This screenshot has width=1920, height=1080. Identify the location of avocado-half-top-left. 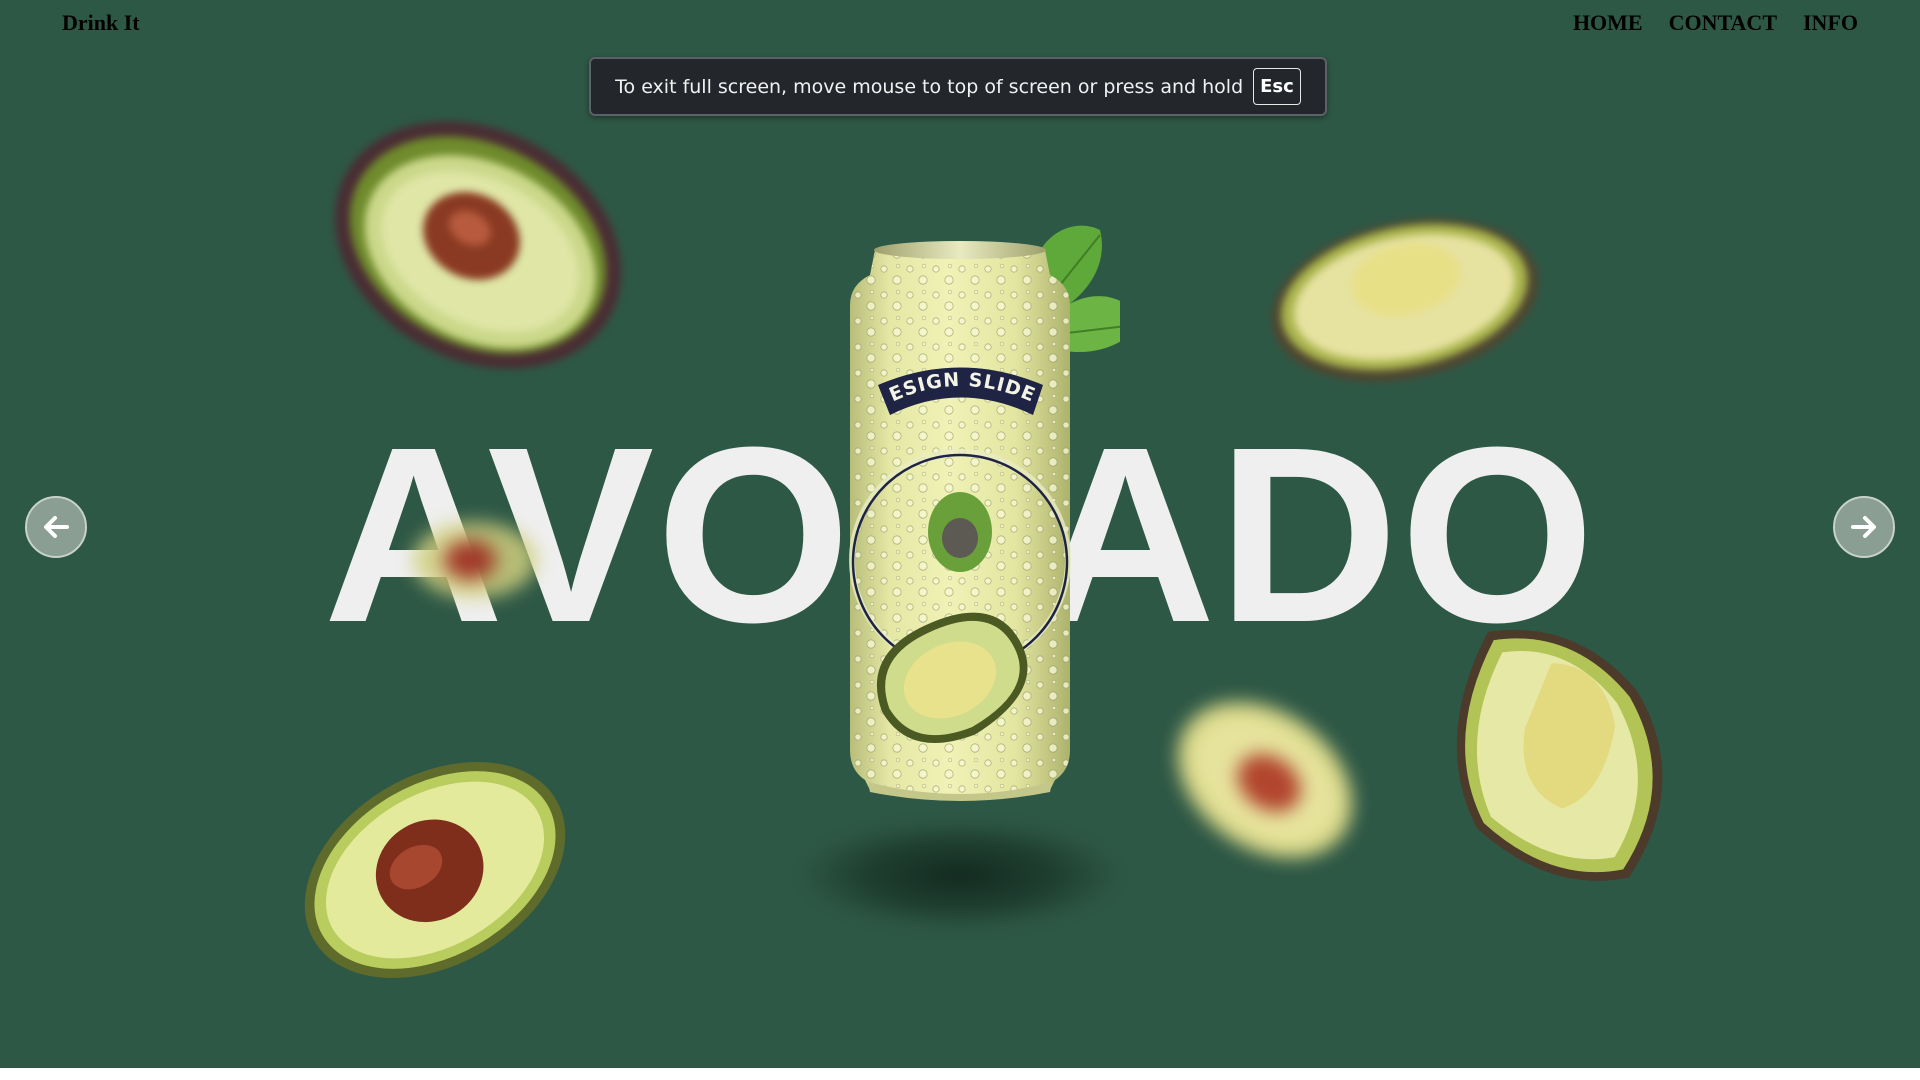
(478, 245).